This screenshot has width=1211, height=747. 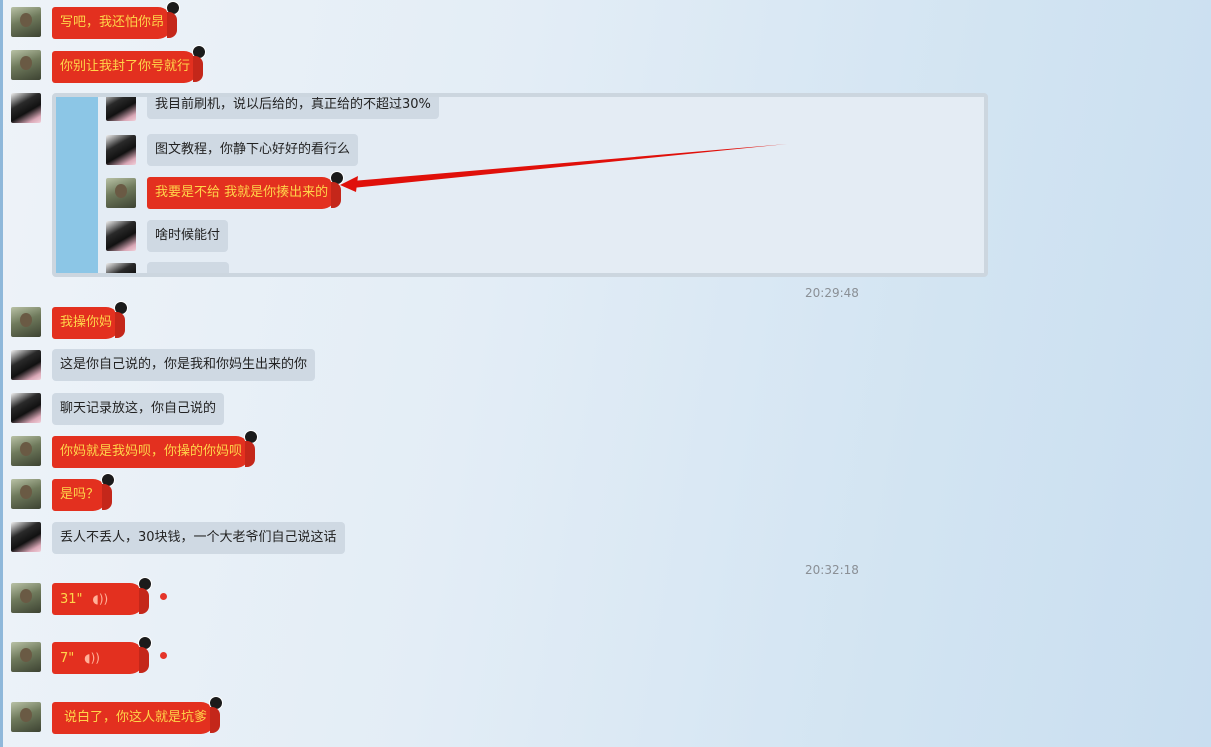 I want to click on message-text: 我操你妈, so click(x=86, y=322).